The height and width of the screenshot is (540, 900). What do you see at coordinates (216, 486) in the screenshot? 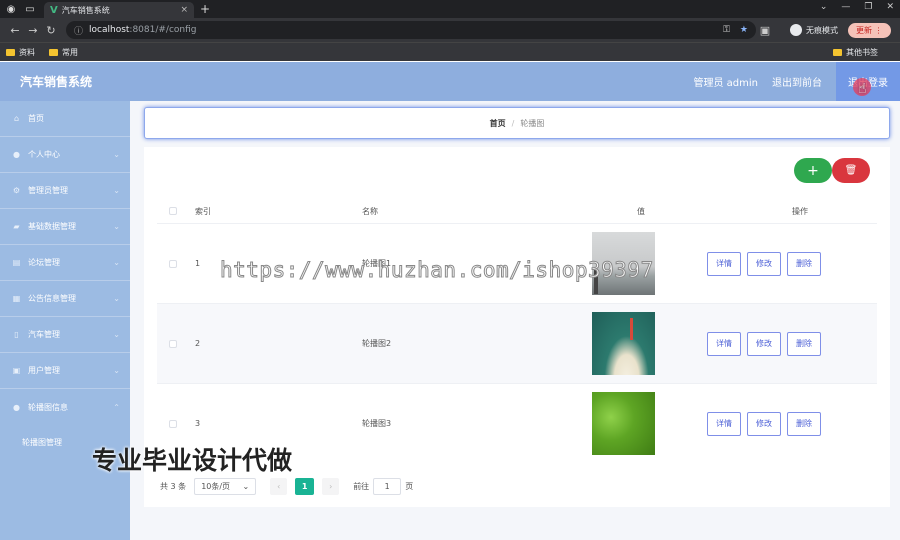
I see `page-size-value: 10条/页` at bounding box center [216, 486].